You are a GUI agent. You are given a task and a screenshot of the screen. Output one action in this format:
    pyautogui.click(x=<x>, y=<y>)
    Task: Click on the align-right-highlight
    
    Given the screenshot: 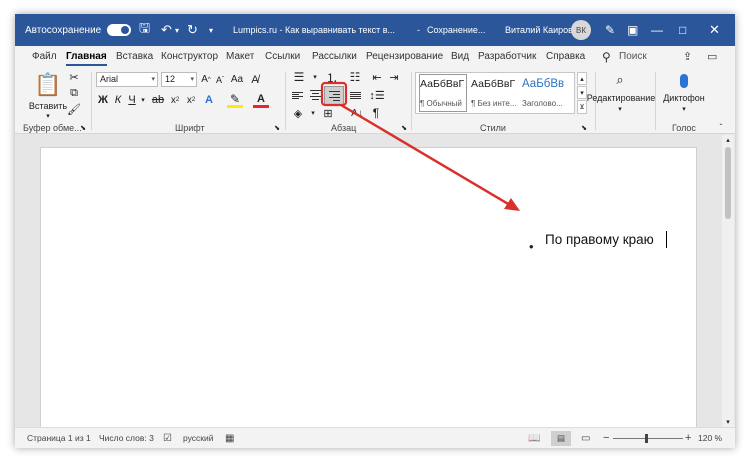 What is the action you would take?
    pyautogui.click(x=334, y=94)
    